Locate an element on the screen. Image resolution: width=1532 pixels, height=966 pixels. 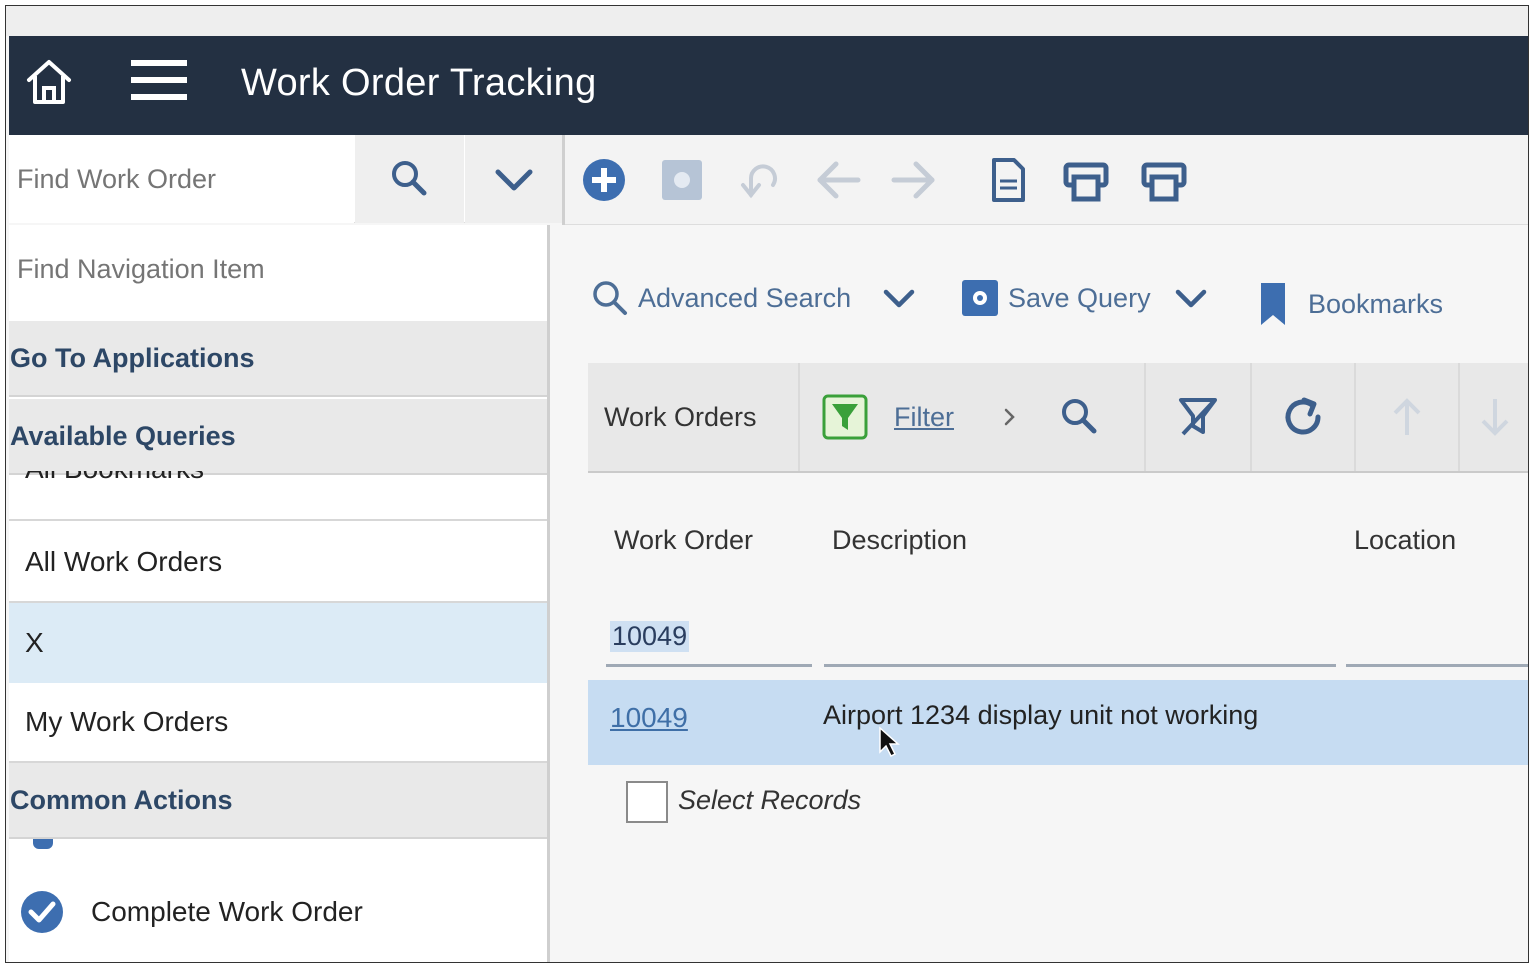
column-header-work-order: Work Order is located at coordinates (683, 540).